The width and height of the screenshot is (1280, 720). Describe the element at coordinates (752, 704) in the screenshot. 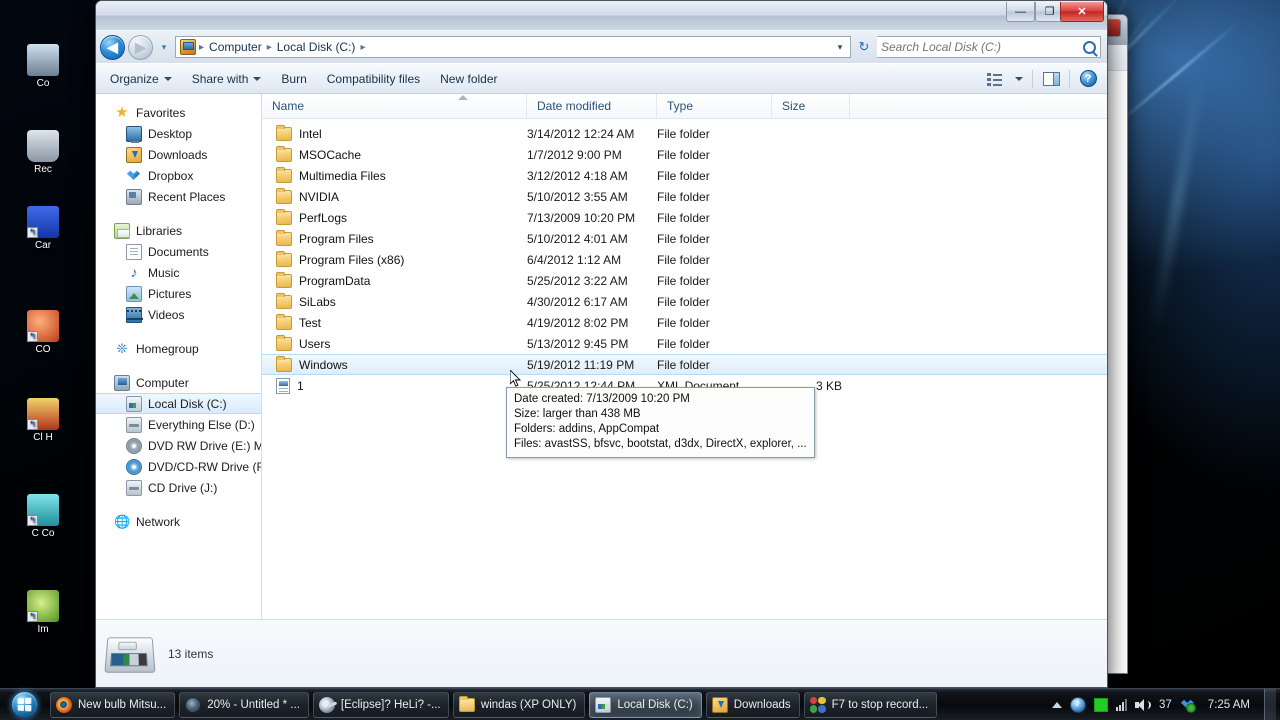

I see `taskbar-button-downloads: Downloads` at that location.